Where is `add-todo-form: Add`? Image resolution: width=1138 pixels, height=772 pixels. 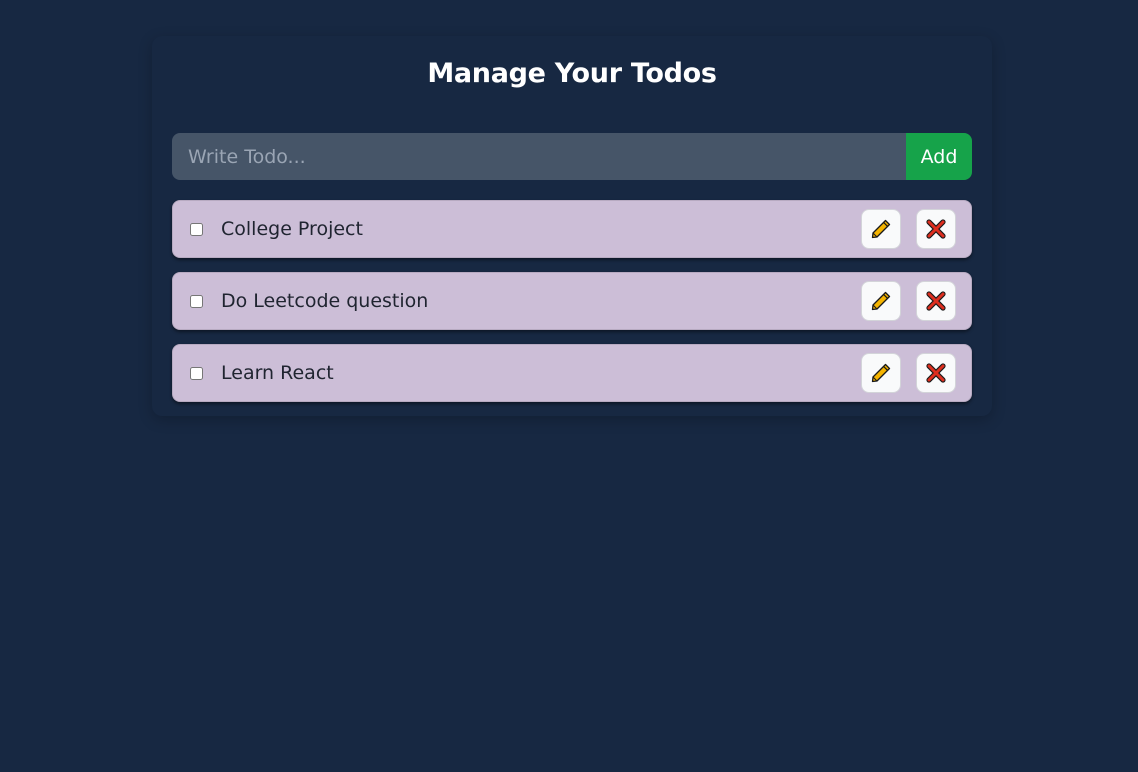
add-todo-form: Add is located at coordinates (572, 156).